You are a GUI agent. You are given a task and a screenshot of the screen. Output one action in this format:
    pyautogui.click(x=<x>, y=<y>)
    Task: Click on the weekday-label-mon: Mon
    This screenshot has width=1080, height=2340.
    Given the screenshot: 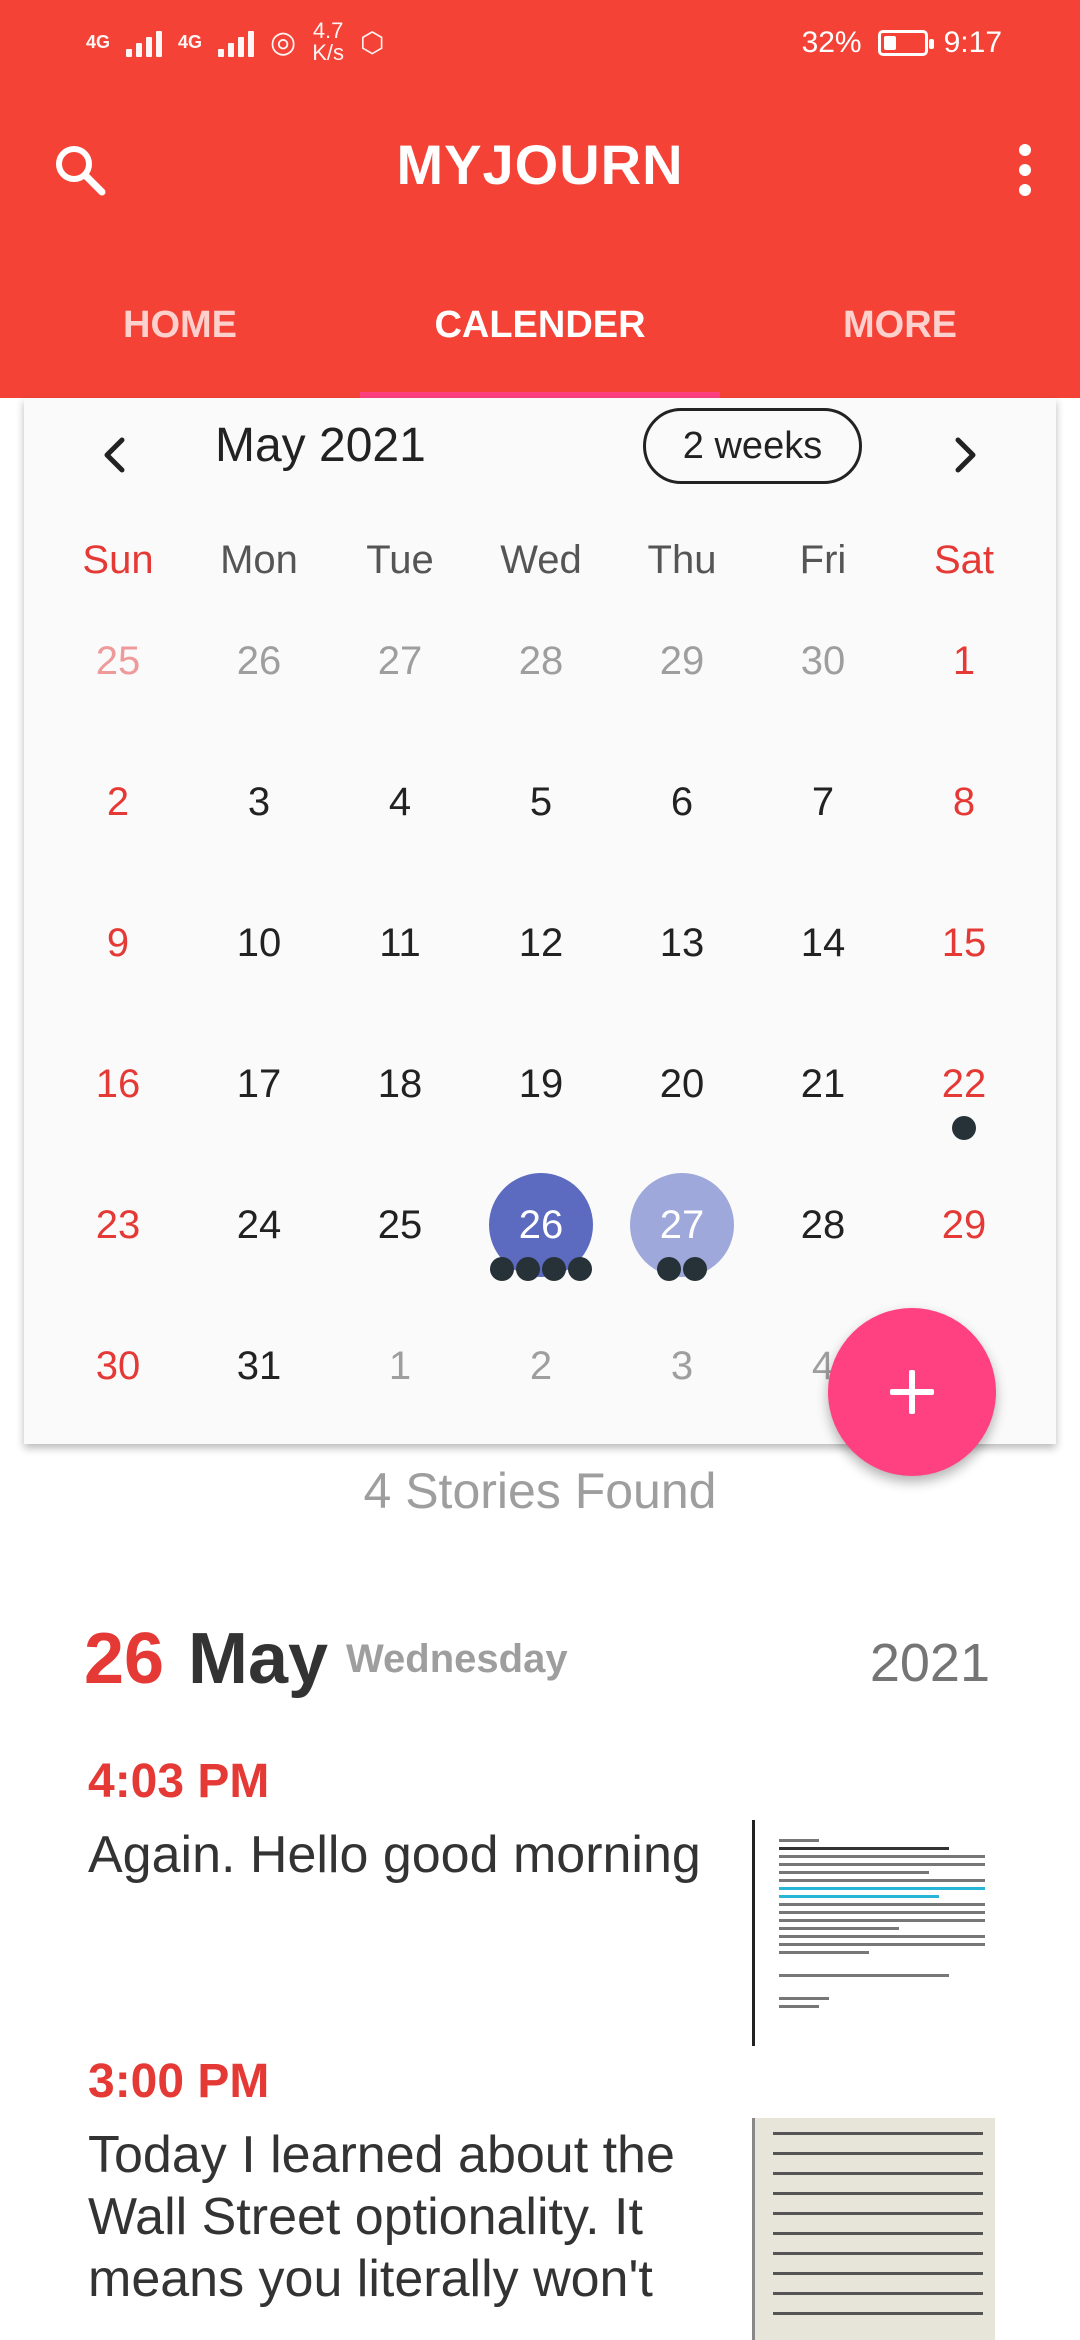 What is the action you would take?
    pyautogui.click(x=259, y=560)
    